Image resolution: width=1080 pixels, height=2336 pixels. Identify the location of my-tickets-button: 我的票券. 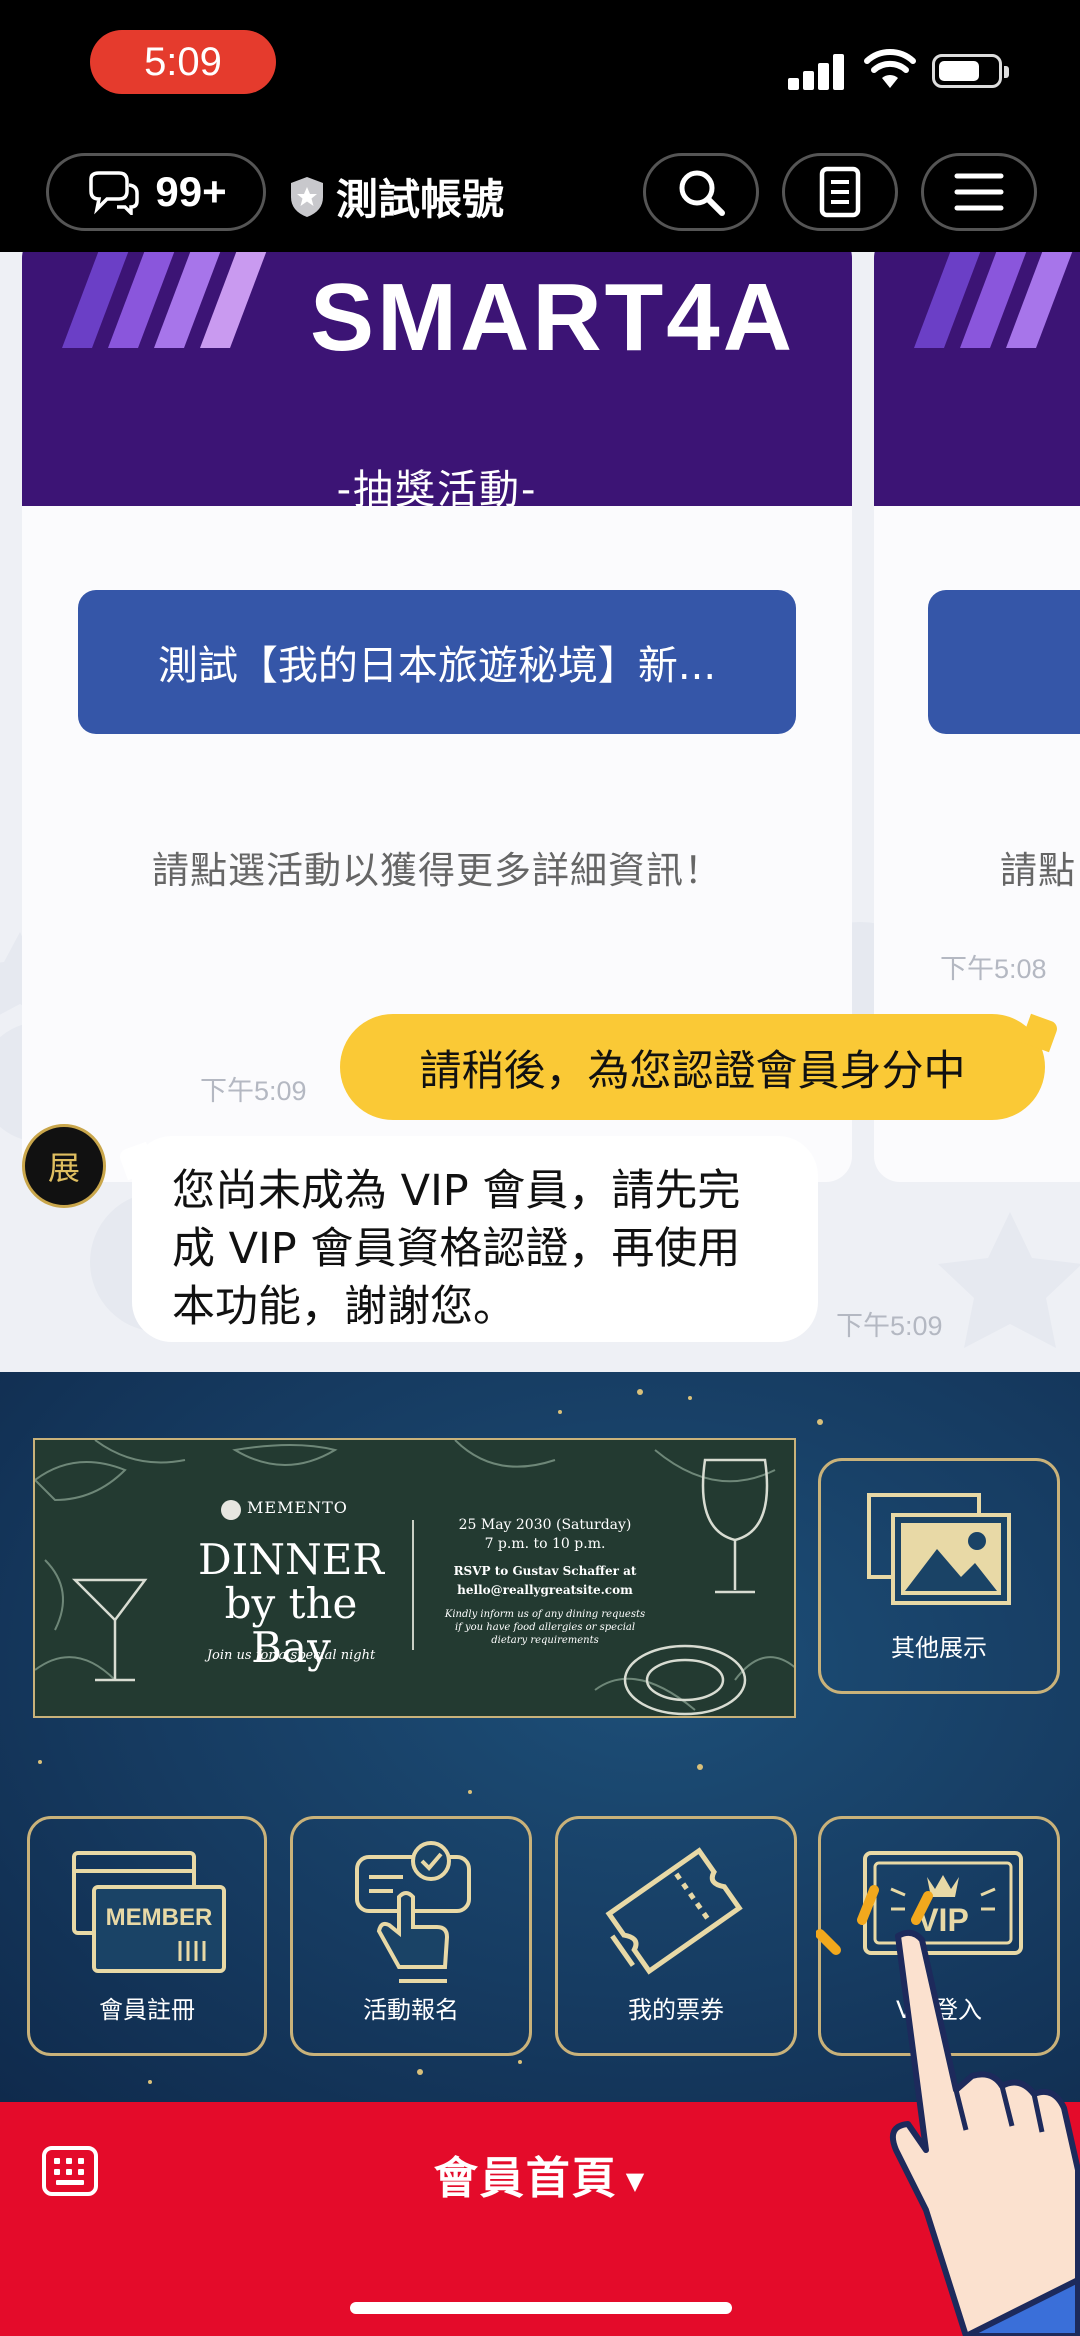
(676, 1936).